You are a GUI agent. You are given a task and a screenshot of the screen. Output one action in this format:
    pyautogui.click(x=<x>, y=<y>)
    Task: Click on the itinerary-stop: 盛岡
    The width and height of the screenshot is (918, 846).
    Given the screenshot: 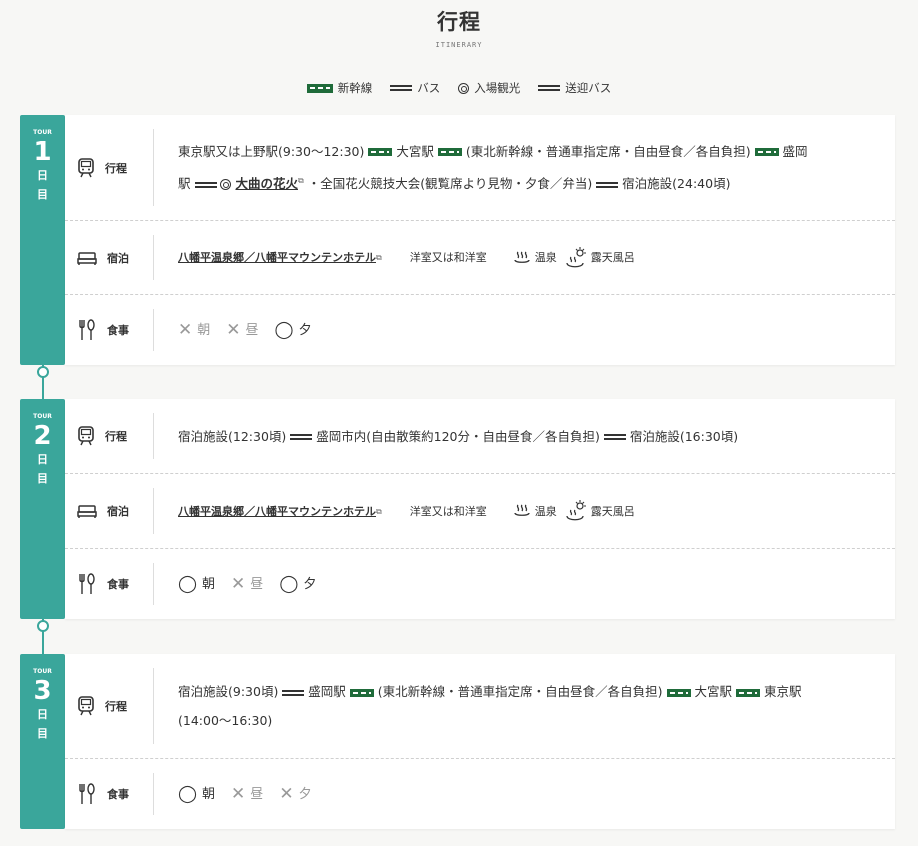 What is the action you would take?
    pyautogui.click(x=795, y=151)
    